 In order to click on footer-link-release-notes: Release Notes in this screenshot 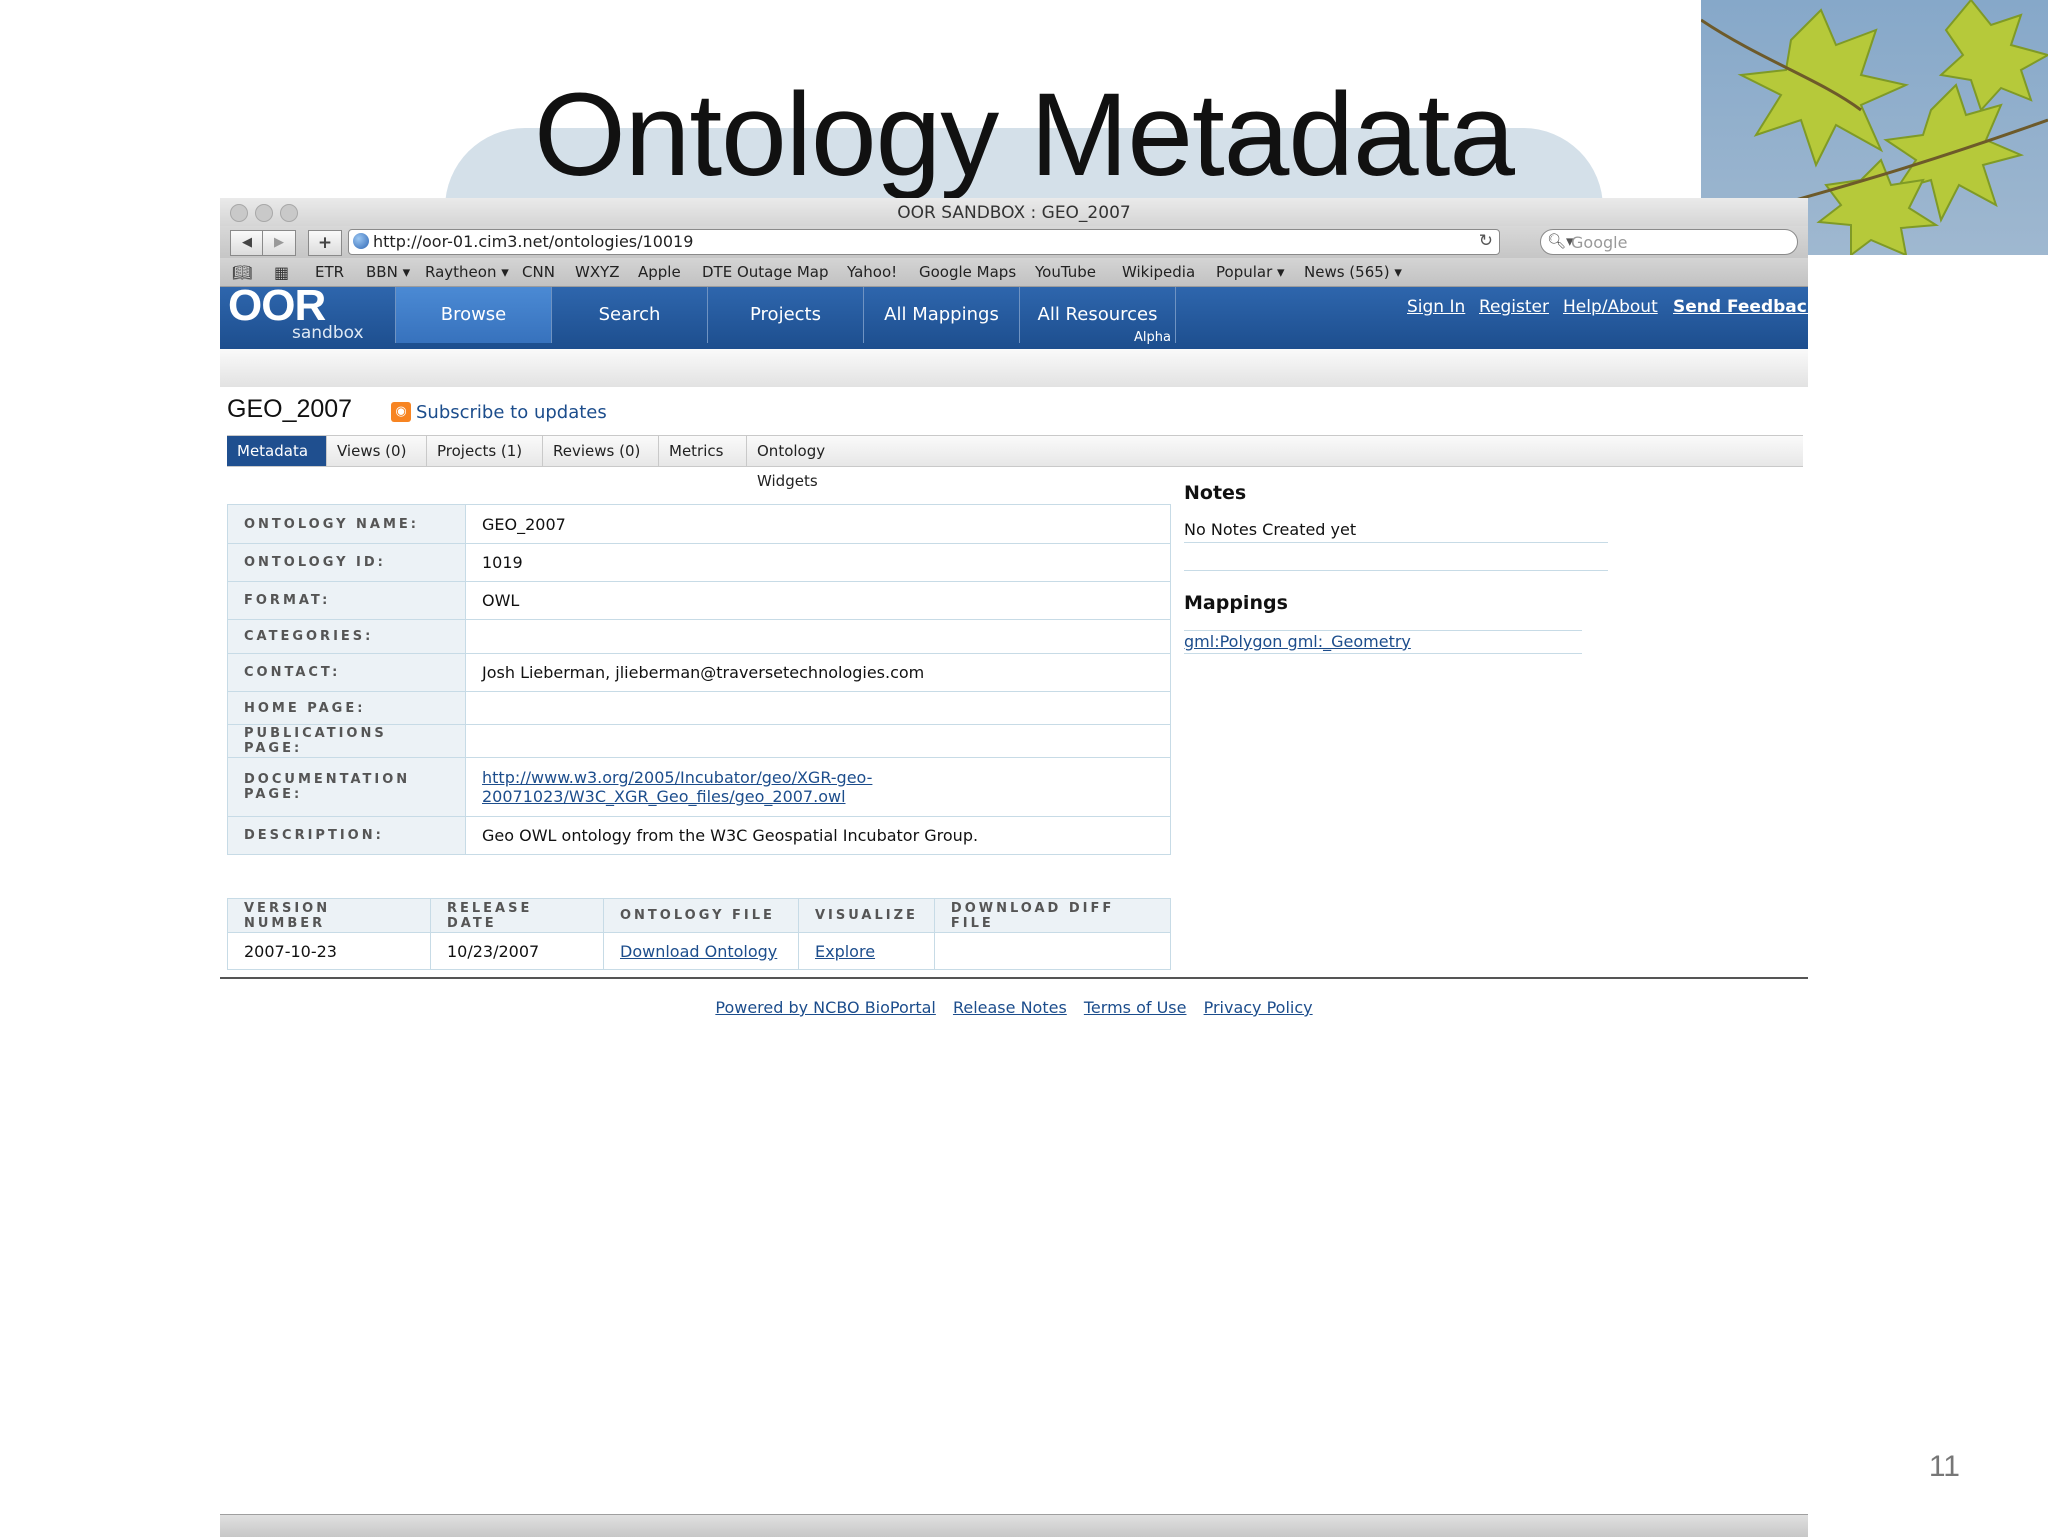, I will do `click(1010, 1007)`.